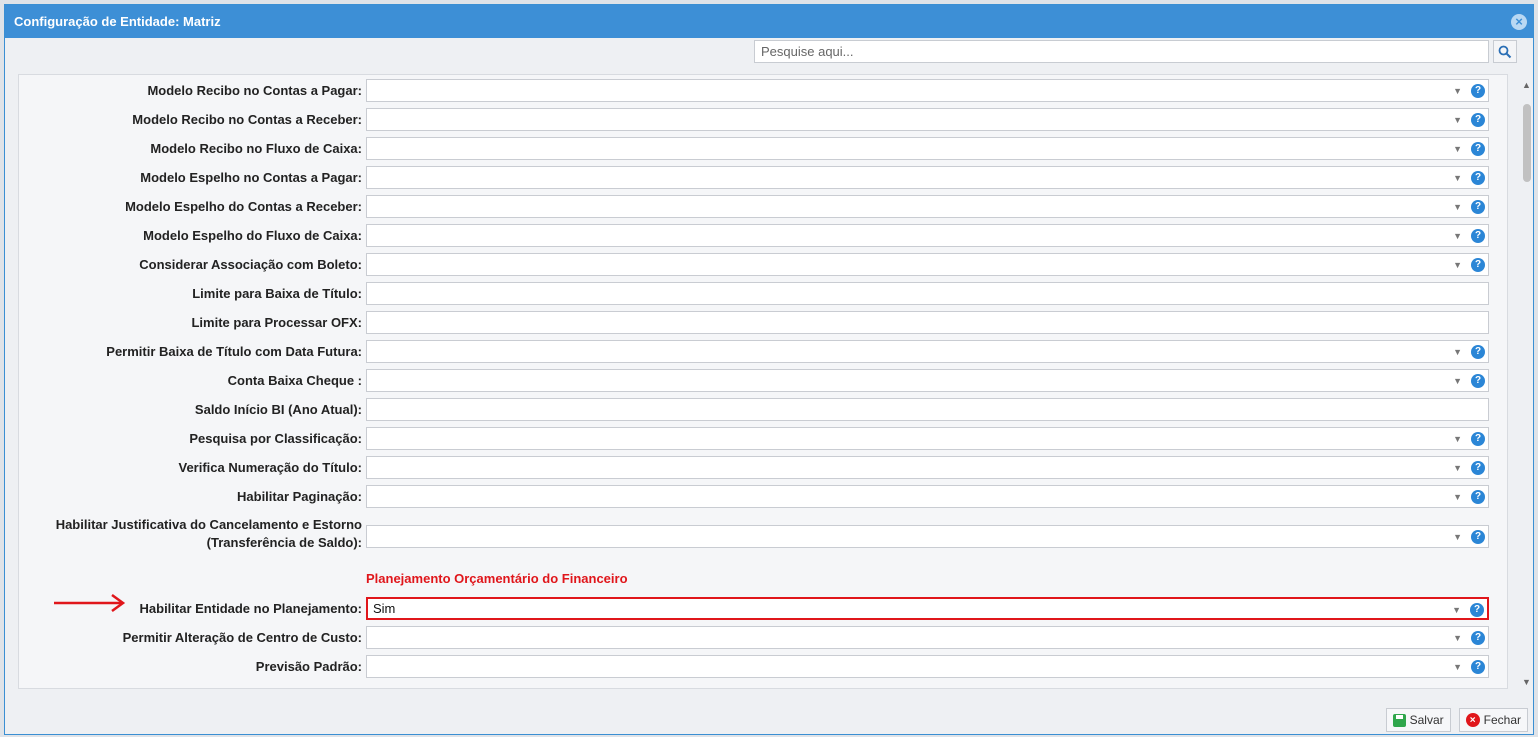  I want to click on field-label-line2: (Transferência de Saldo):, so click(284, 542).